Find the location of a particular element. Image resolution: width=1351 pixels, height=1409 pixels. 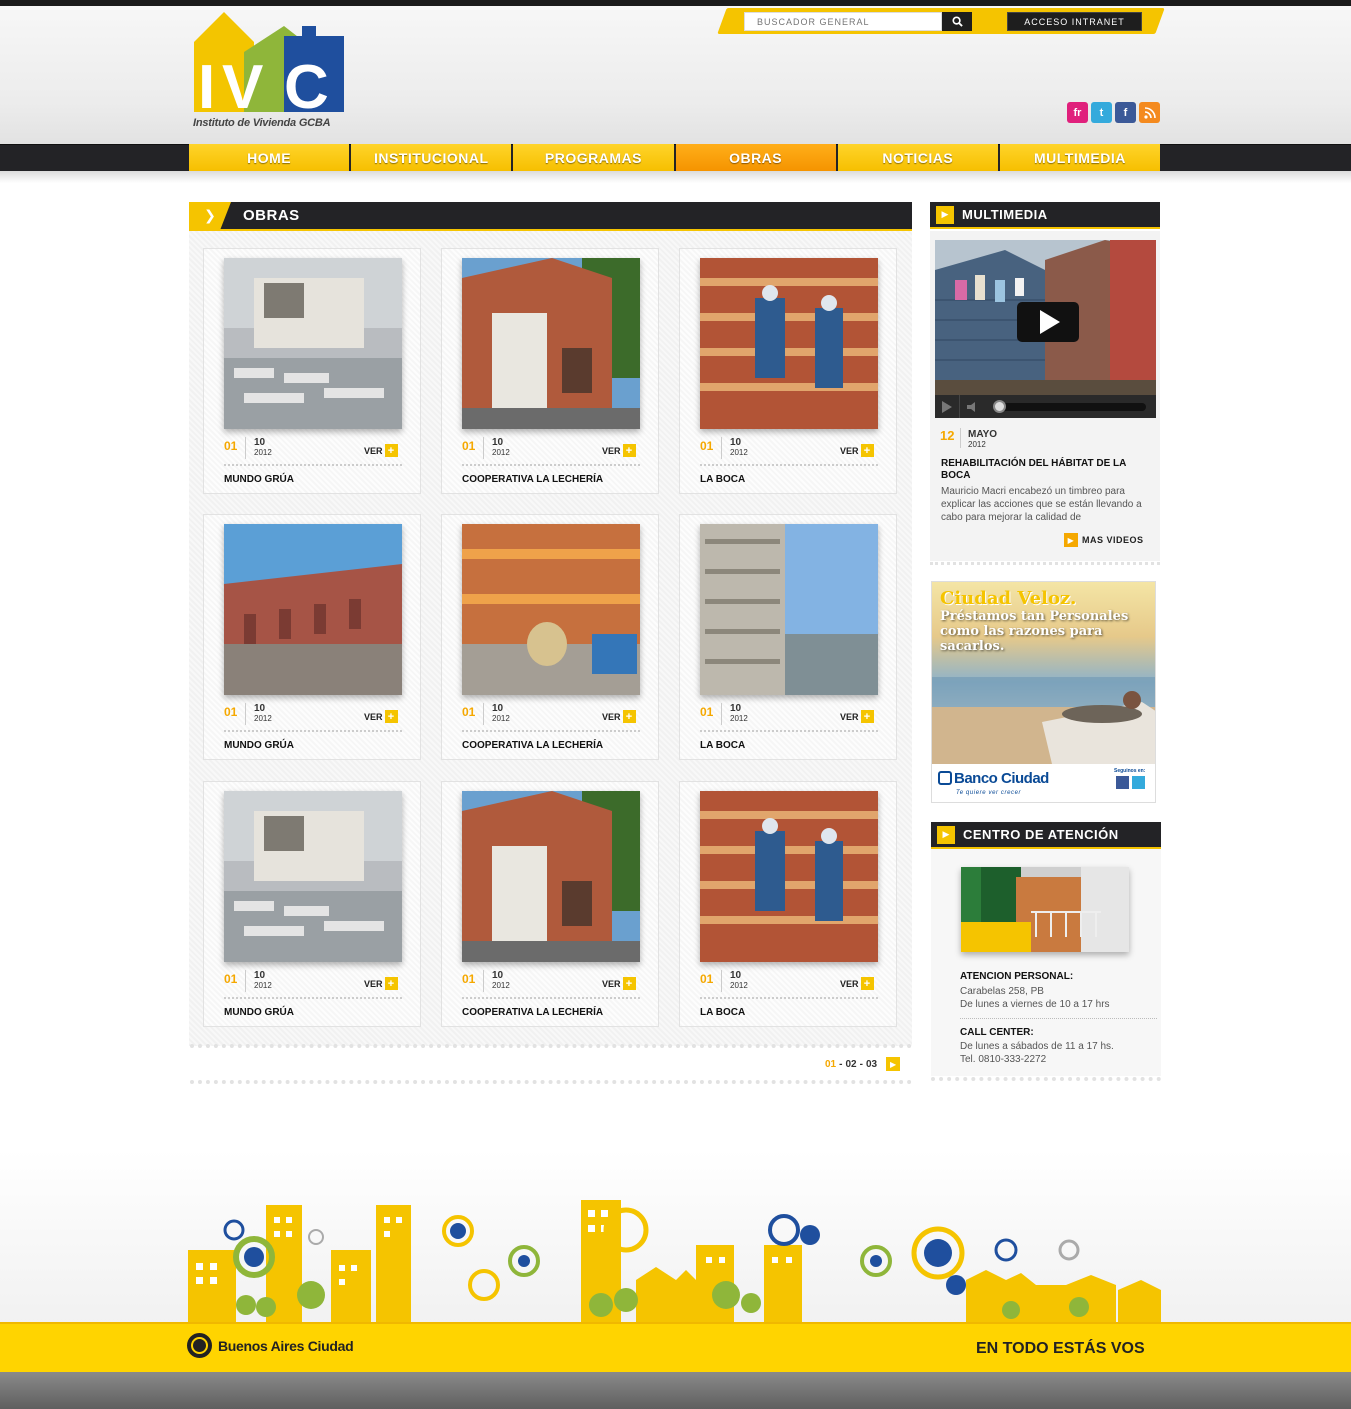

bank-tagline: Te quiere ver crecer is located at coordinates (989, 793).